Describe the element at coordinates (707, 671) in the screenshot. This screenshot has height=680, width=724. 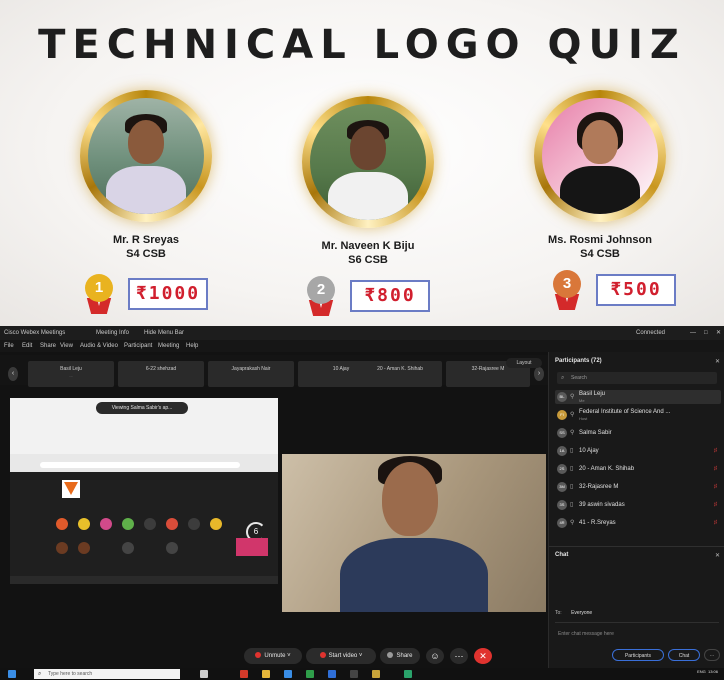
I see `system-tray: ENG 13:06` at that location.